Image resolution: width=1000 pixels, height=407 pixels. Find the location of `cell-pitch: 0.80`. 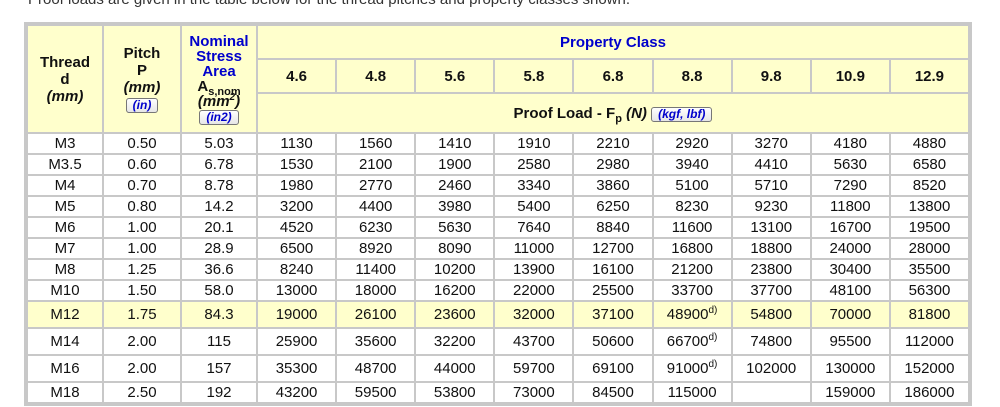

cell-pitch: 0.80 is located at coordinates (142, 206).